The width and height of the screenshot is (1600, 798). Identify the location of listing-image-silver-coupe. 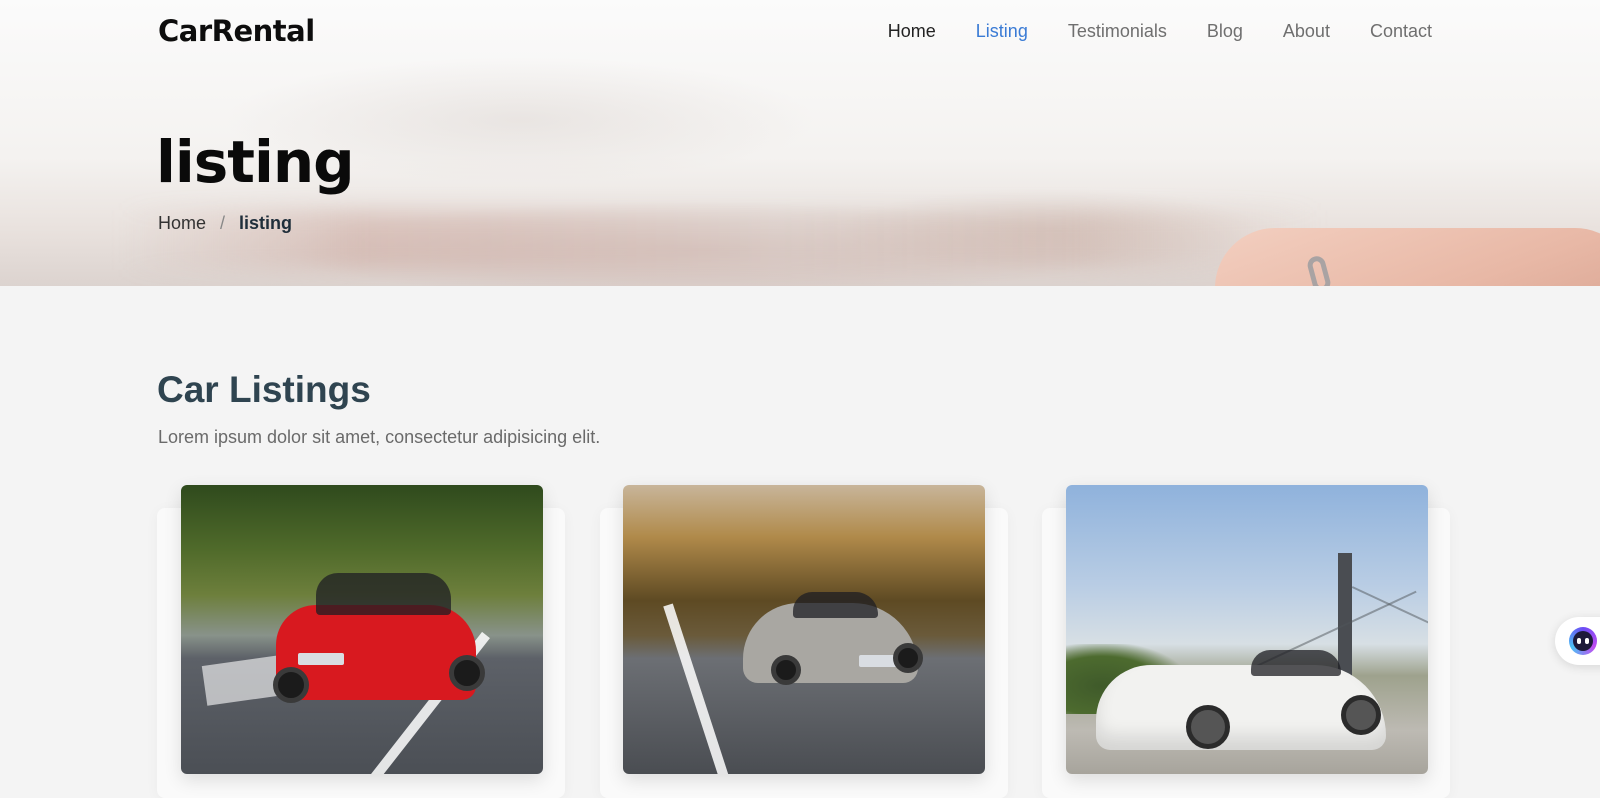
(804, 629).